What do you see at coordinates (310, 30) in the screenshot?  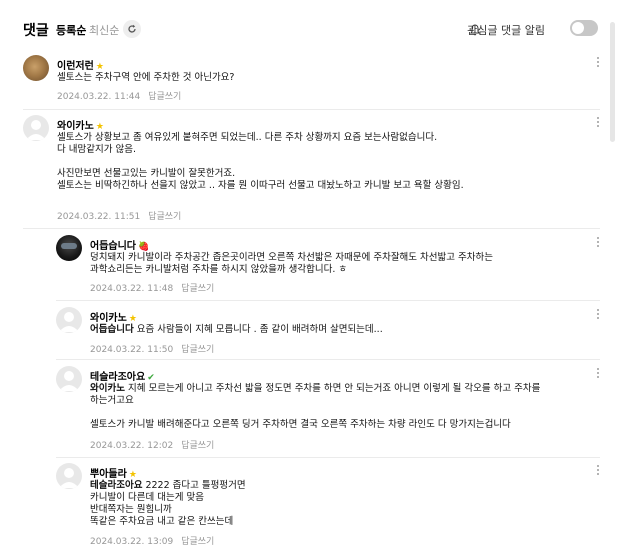 I see `comments-header: 댓글 등록순 최신순 관심글 댓글 알림` at bounding box center [310, 30].